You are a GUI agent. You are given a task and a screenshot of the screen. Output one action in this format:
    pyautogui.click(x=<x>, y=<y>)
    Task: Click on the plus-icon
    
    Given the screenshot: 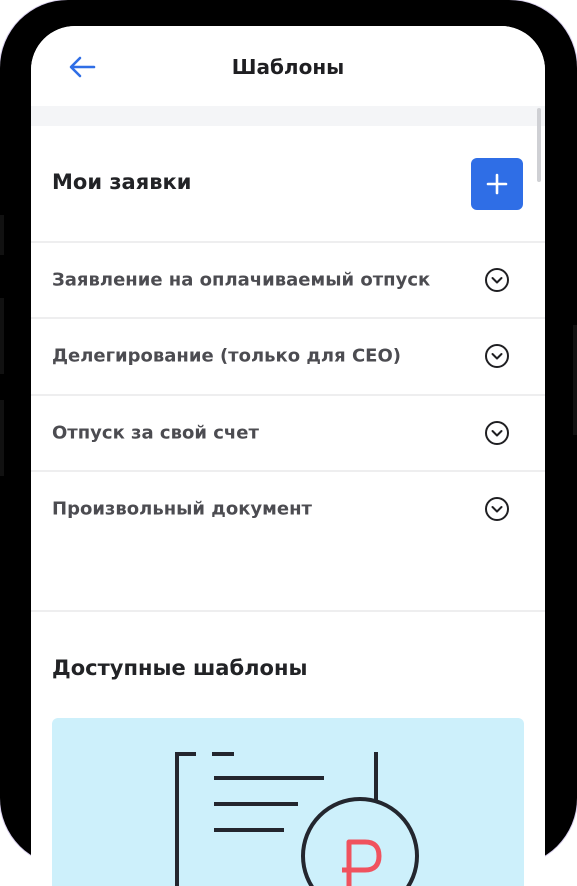 What is the action you would take?
    pyautogui.click(x=497, y=184)
    